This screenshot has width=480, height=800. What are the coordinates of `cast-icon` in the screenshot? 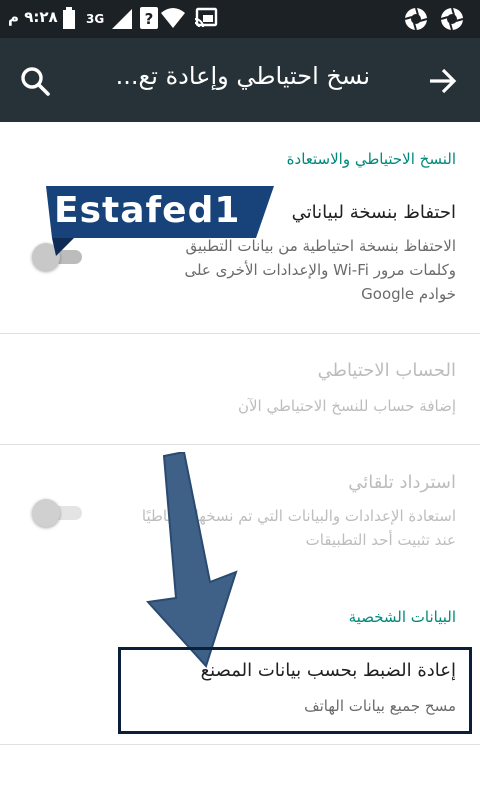 It's located at (206, 20).